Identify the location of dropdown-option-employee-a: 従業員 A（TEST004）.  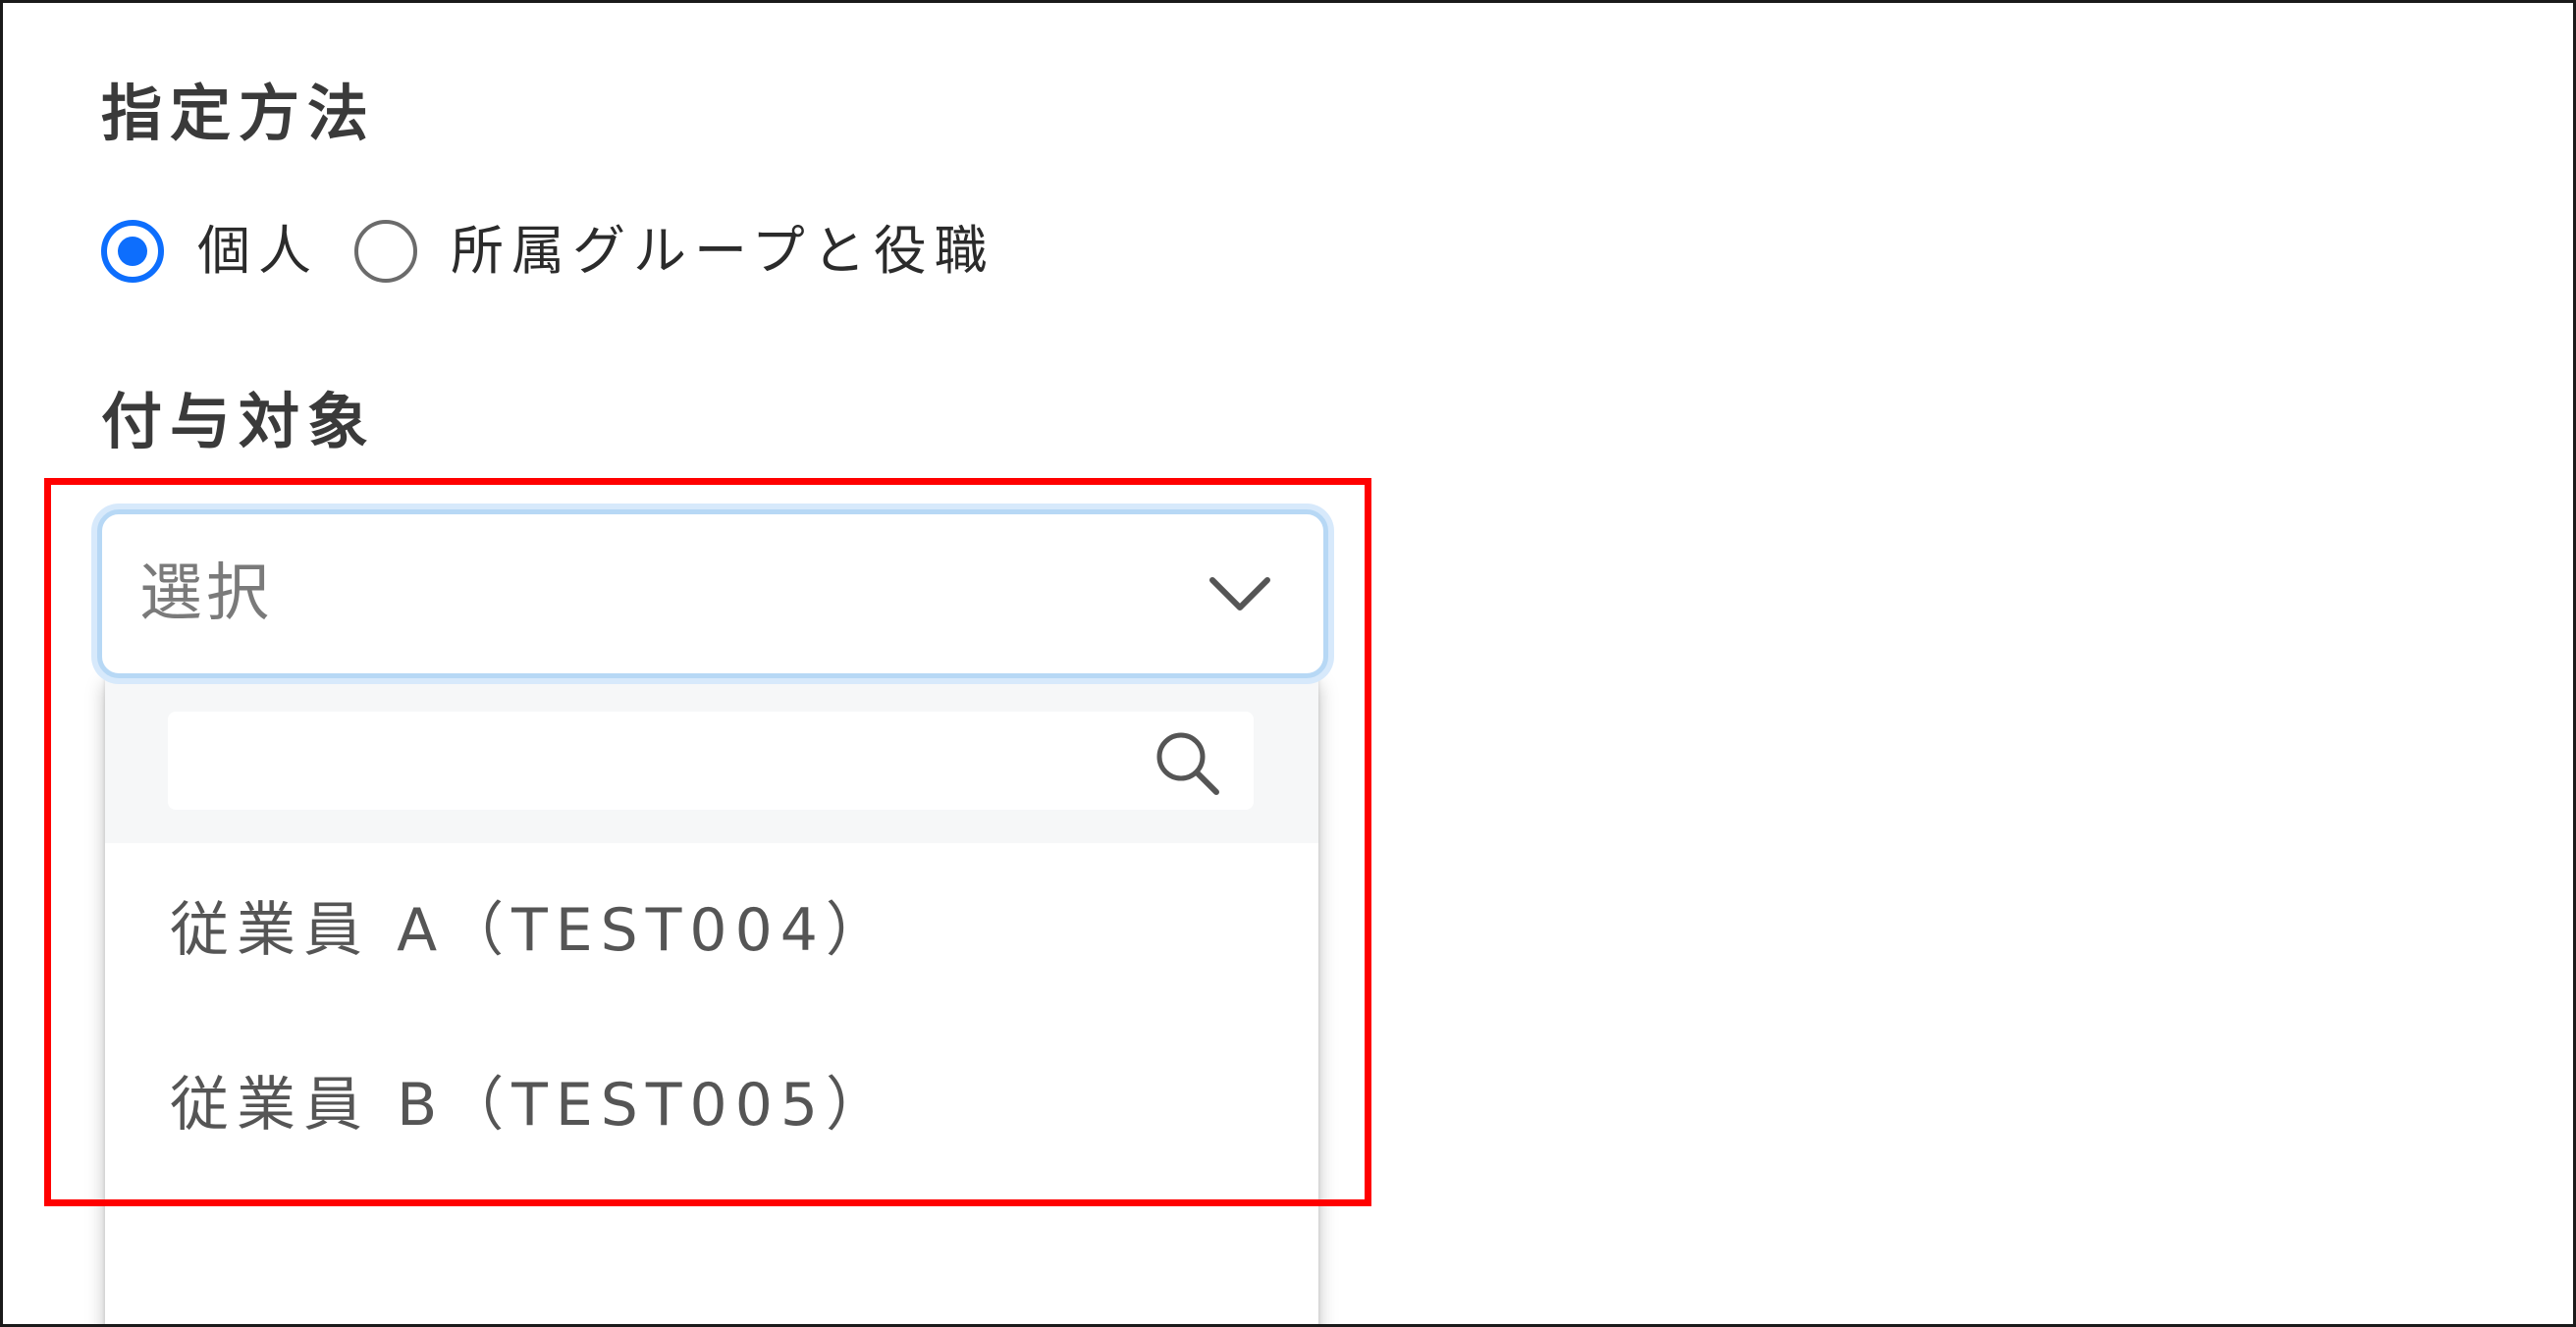
(711, 930).